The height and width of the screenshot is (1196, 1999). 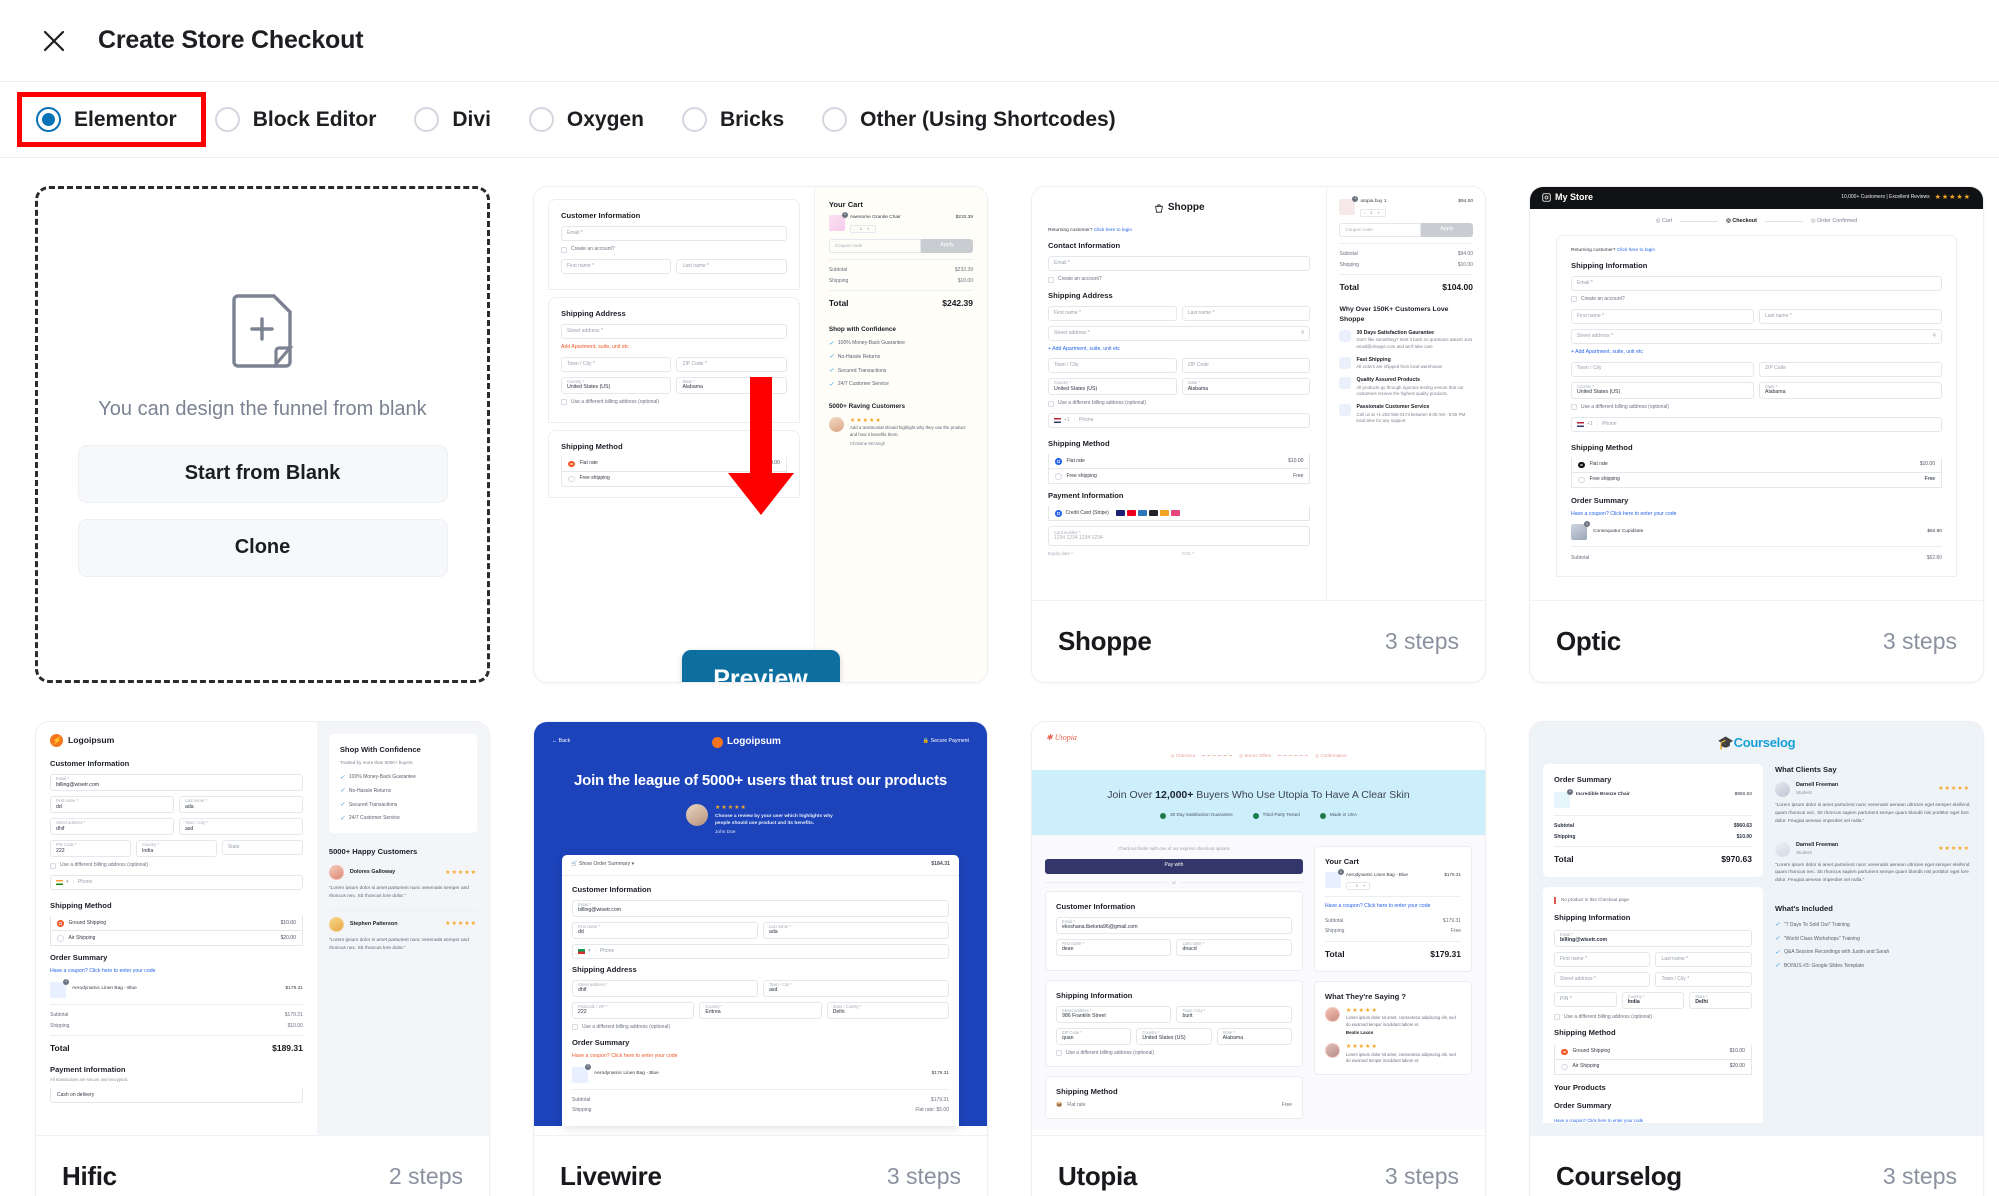 What do you see at coordinates (1179, 514) in the screenshot?
I see `payment-option-credit-card: Credit Card (Stripe)` at bounding box center [1179, 514].